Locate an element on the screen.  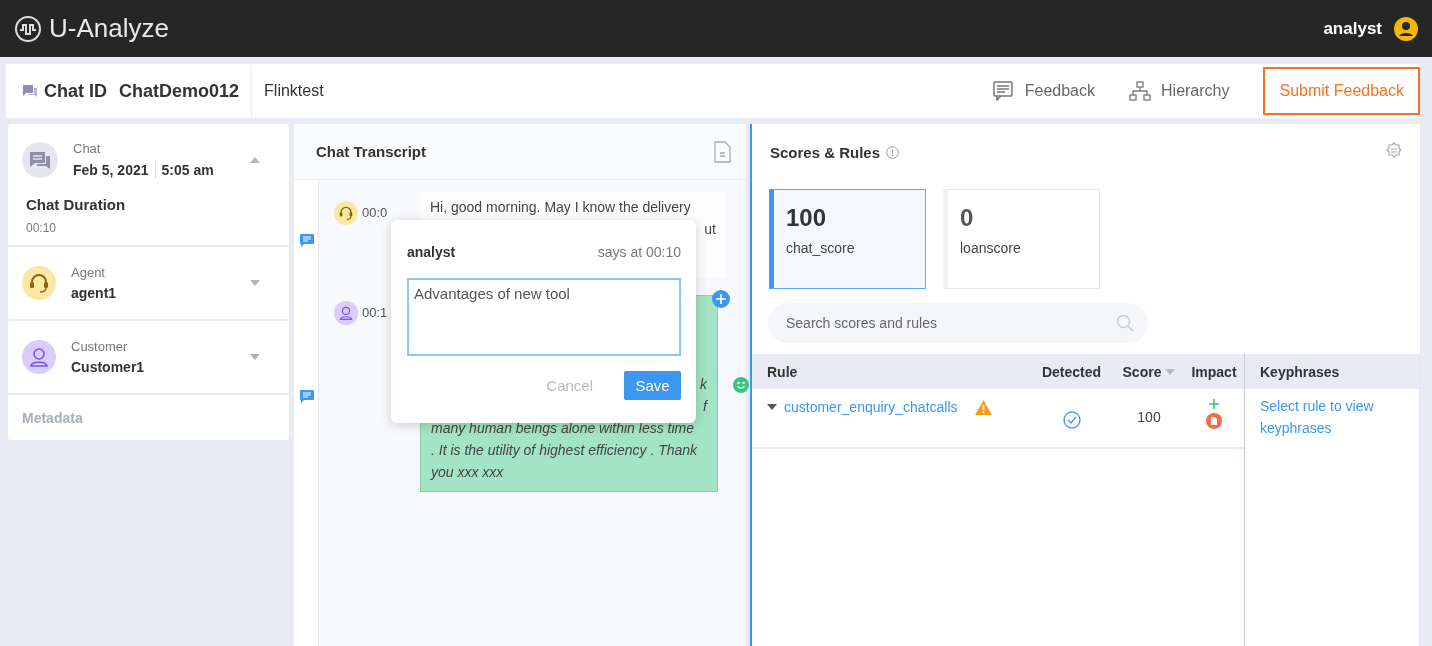
panel-title: Scores & Rules is located at coordinates (825, 152).